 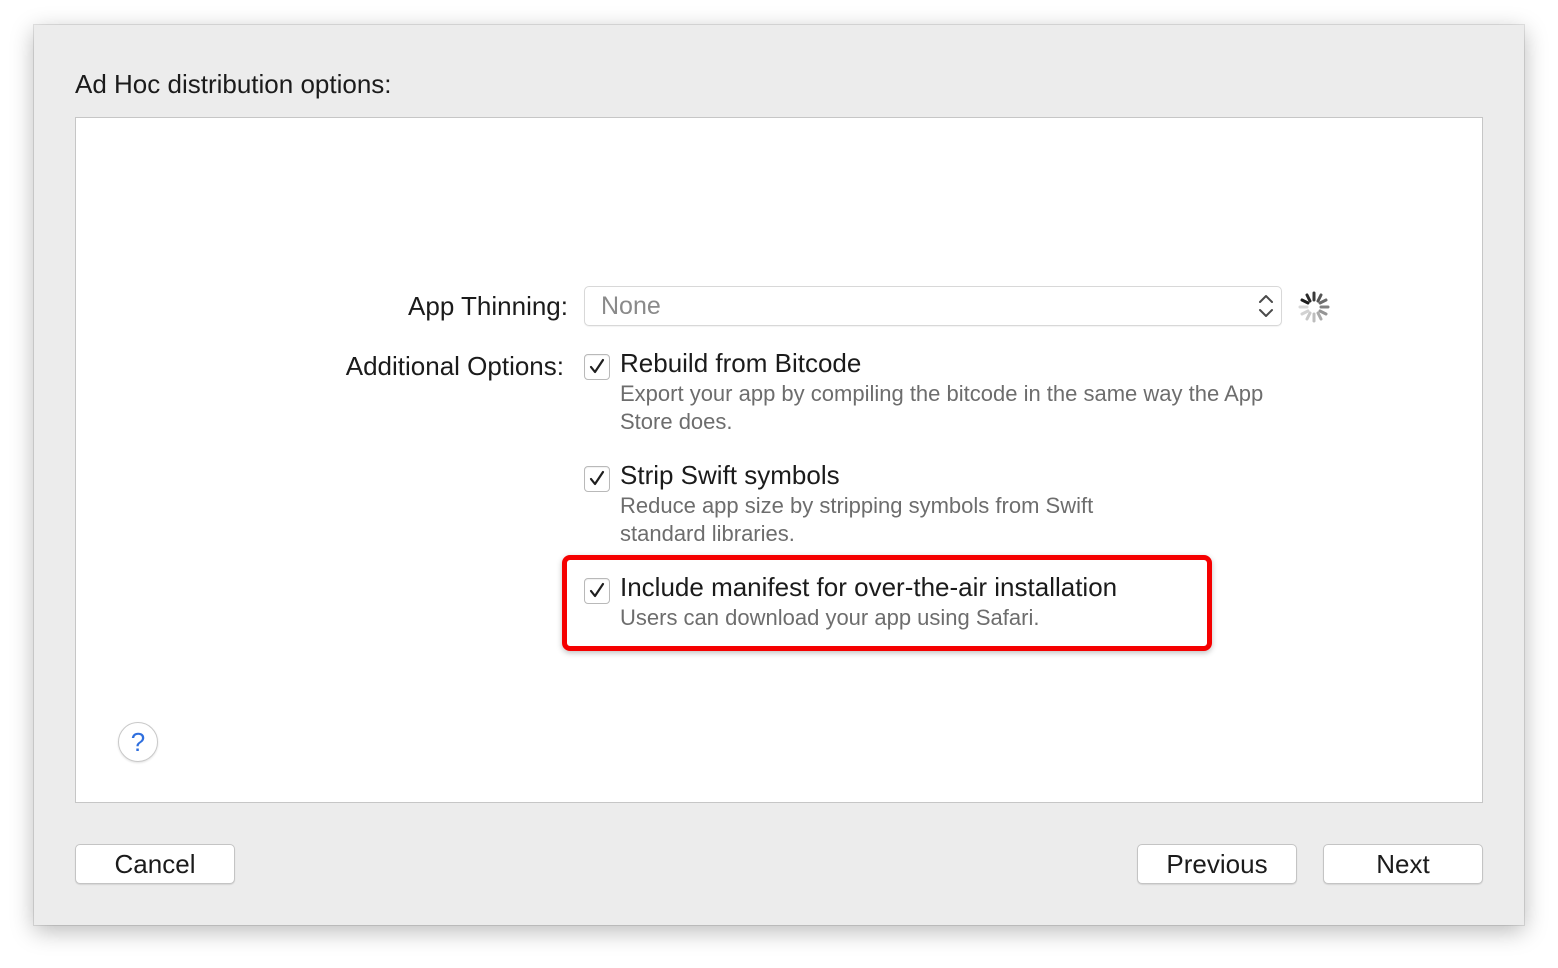 What do you see at coordinates (233, 84) in the screenshot?
I see `dialog-title: Ad Hoc distribution options:` at bounding box center [233, 84].